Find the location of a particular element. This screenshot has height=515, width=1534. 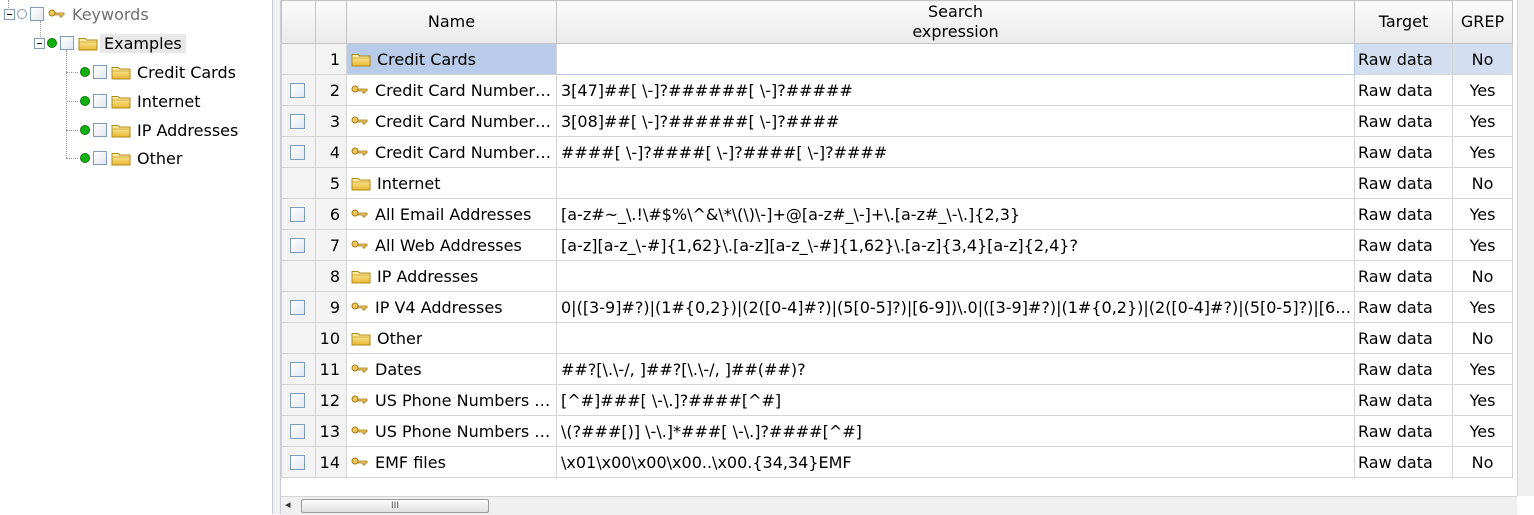

row-expression: 3[47]##[ \-]?######[ \-]?##### is located at coordinates (955, 90).